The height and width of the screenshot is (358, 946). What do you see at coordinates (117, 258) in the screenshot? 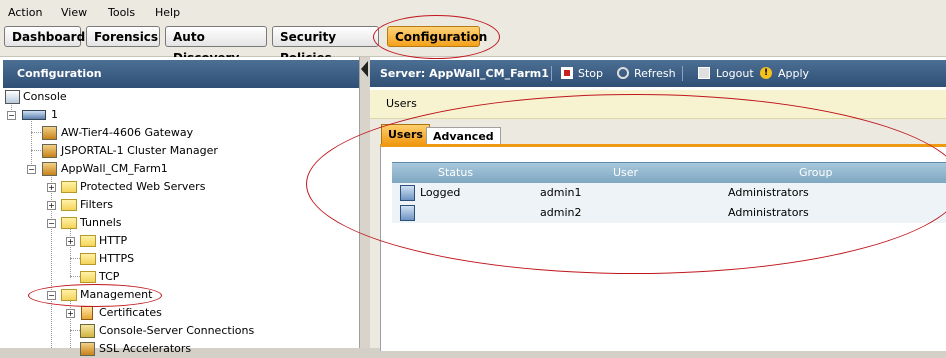
I see `tree-node-label: HTTPS` at bounding box center [117, 258].